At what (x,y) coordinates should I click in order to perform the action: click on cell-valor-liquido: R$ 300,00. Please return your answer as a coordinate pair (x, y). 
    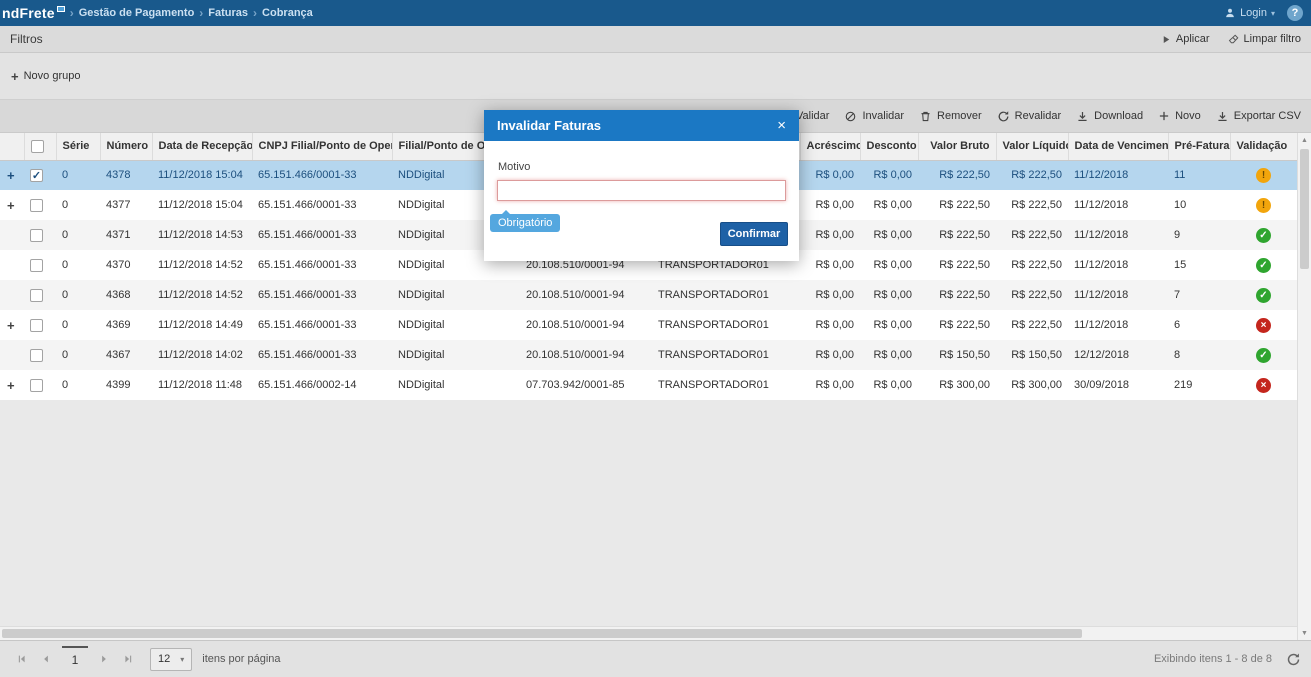
    Looking at the image, I should click on (1036, 385).